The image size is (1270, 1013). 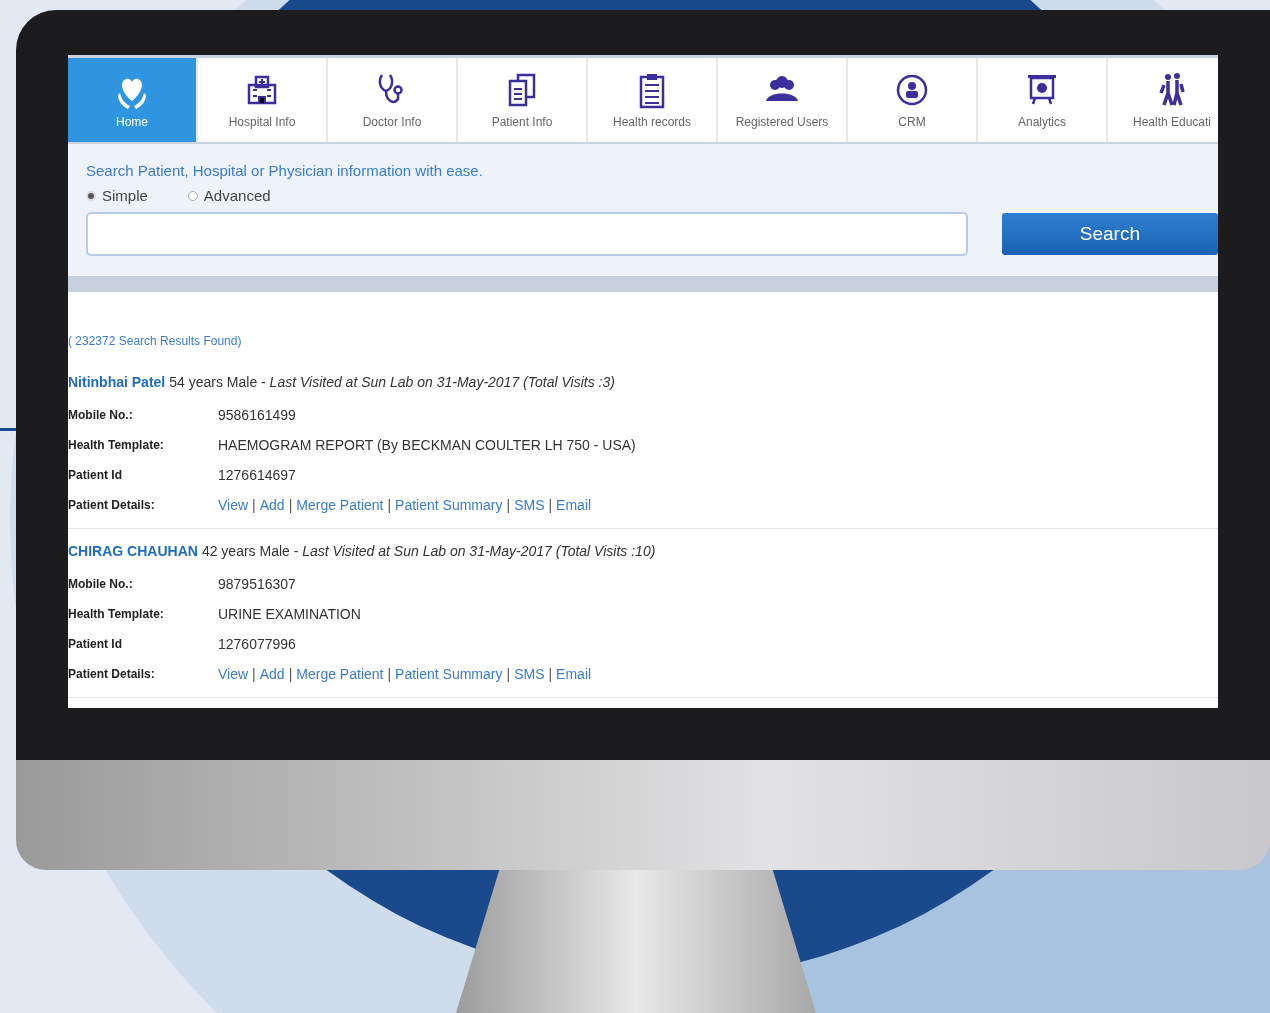 What do you see at coordinates (427, 445) in the screenshot?
I see `field-value: HAEMOGRAM REPORT (By BECKMAN COULTER LH 750 - USA)` at bounding box center [427, 445].